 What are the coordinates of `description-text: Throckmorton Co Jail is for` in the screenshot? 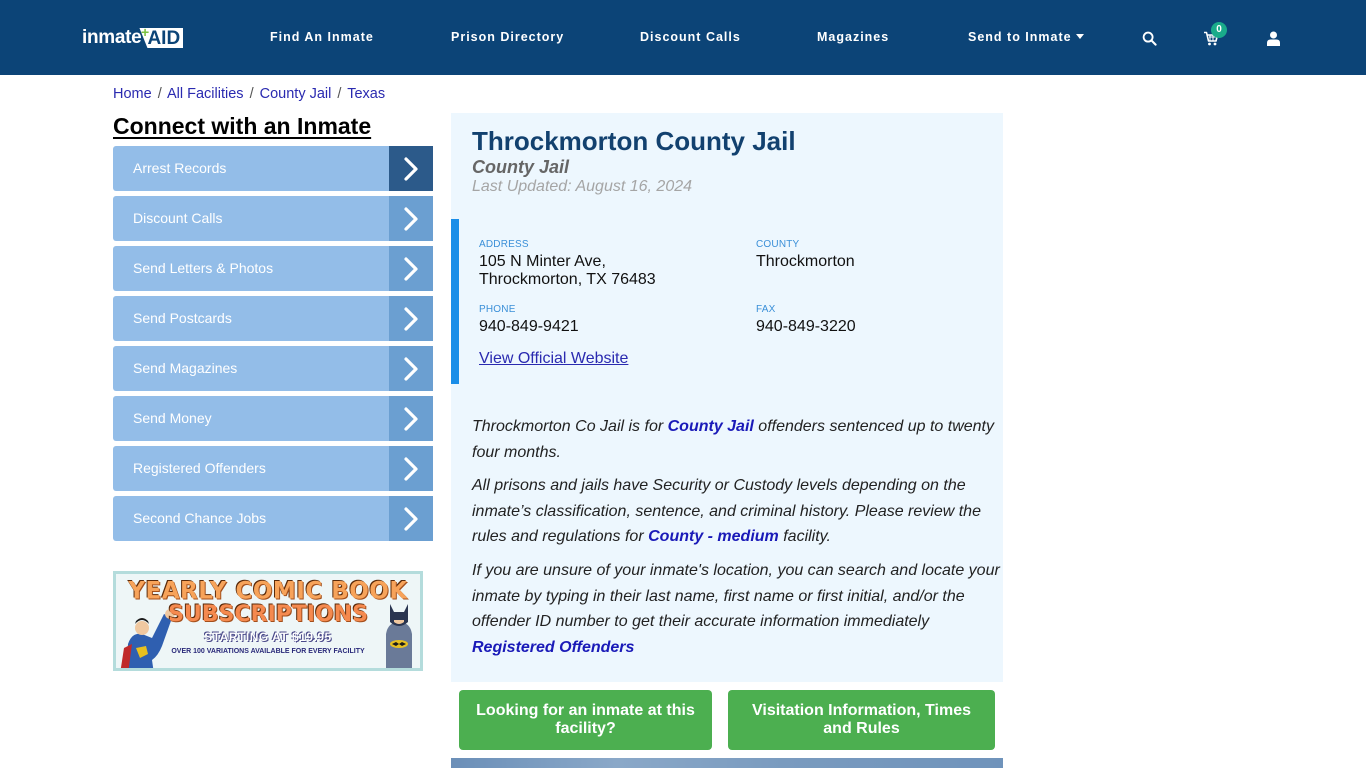 It's located at (570, 426).